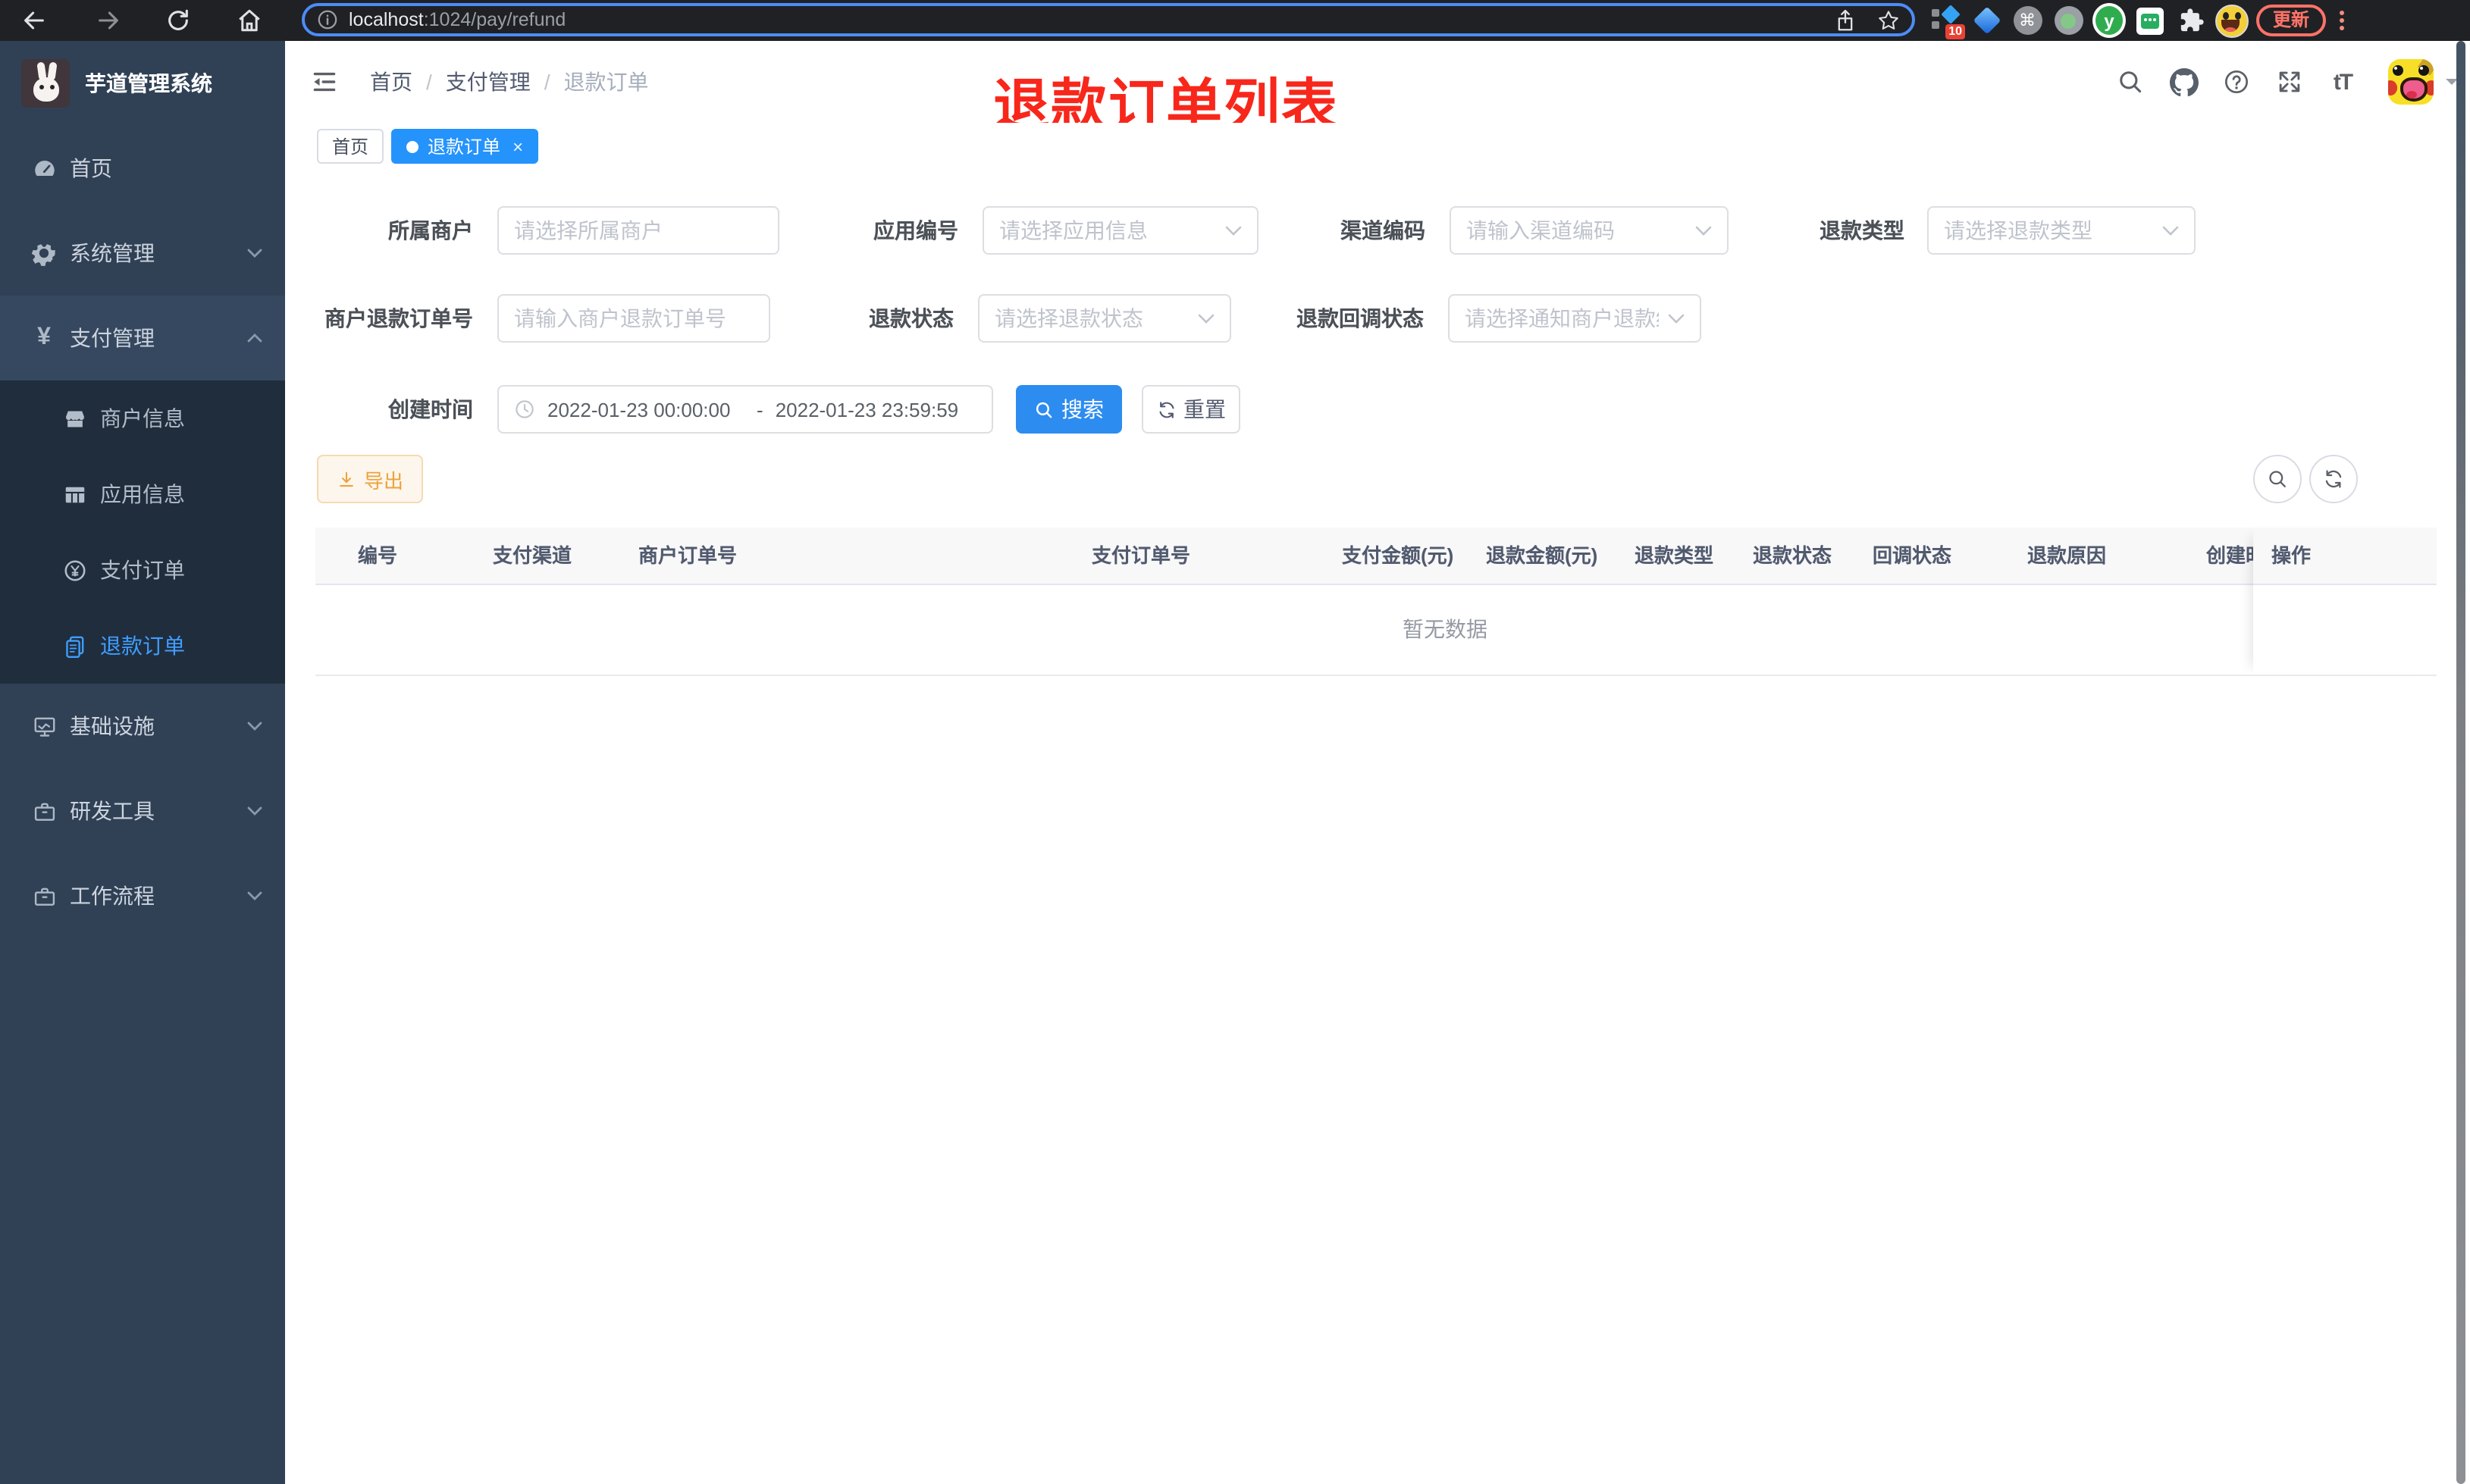 The width and height of the screenshot is (2470, 1484). Describe the element at coordinates (74, 495) in the screenshot. I see `grid-table-icon` at that location.